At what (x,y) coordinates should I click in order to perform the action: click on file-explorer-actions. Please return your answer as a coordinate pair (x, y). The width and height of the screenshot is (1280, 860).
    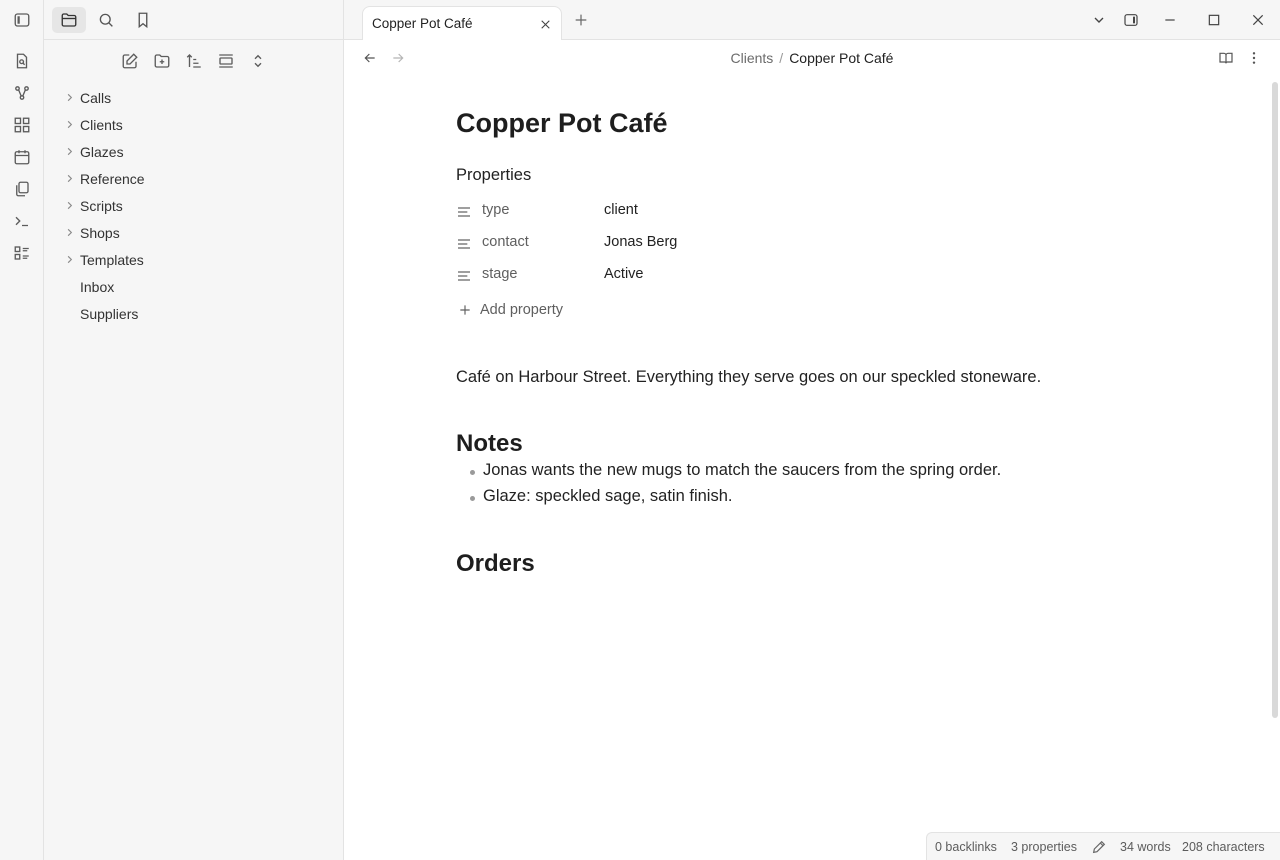
    Looking at the image, I should click on (194, 61).